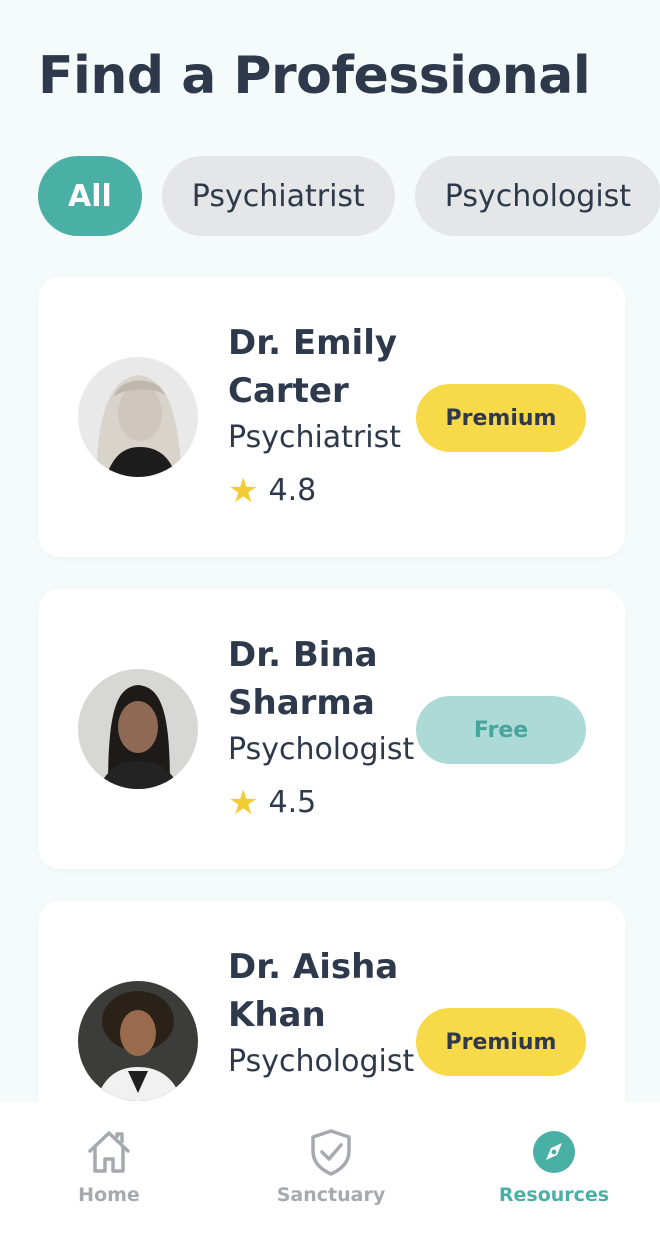 Image resolution: width=660 pixels, height=1240 pixels. What do you see at coordinates (501, 730) in the screenshot?
I see `tier-badge: Free` at bounding box center [501, 730].